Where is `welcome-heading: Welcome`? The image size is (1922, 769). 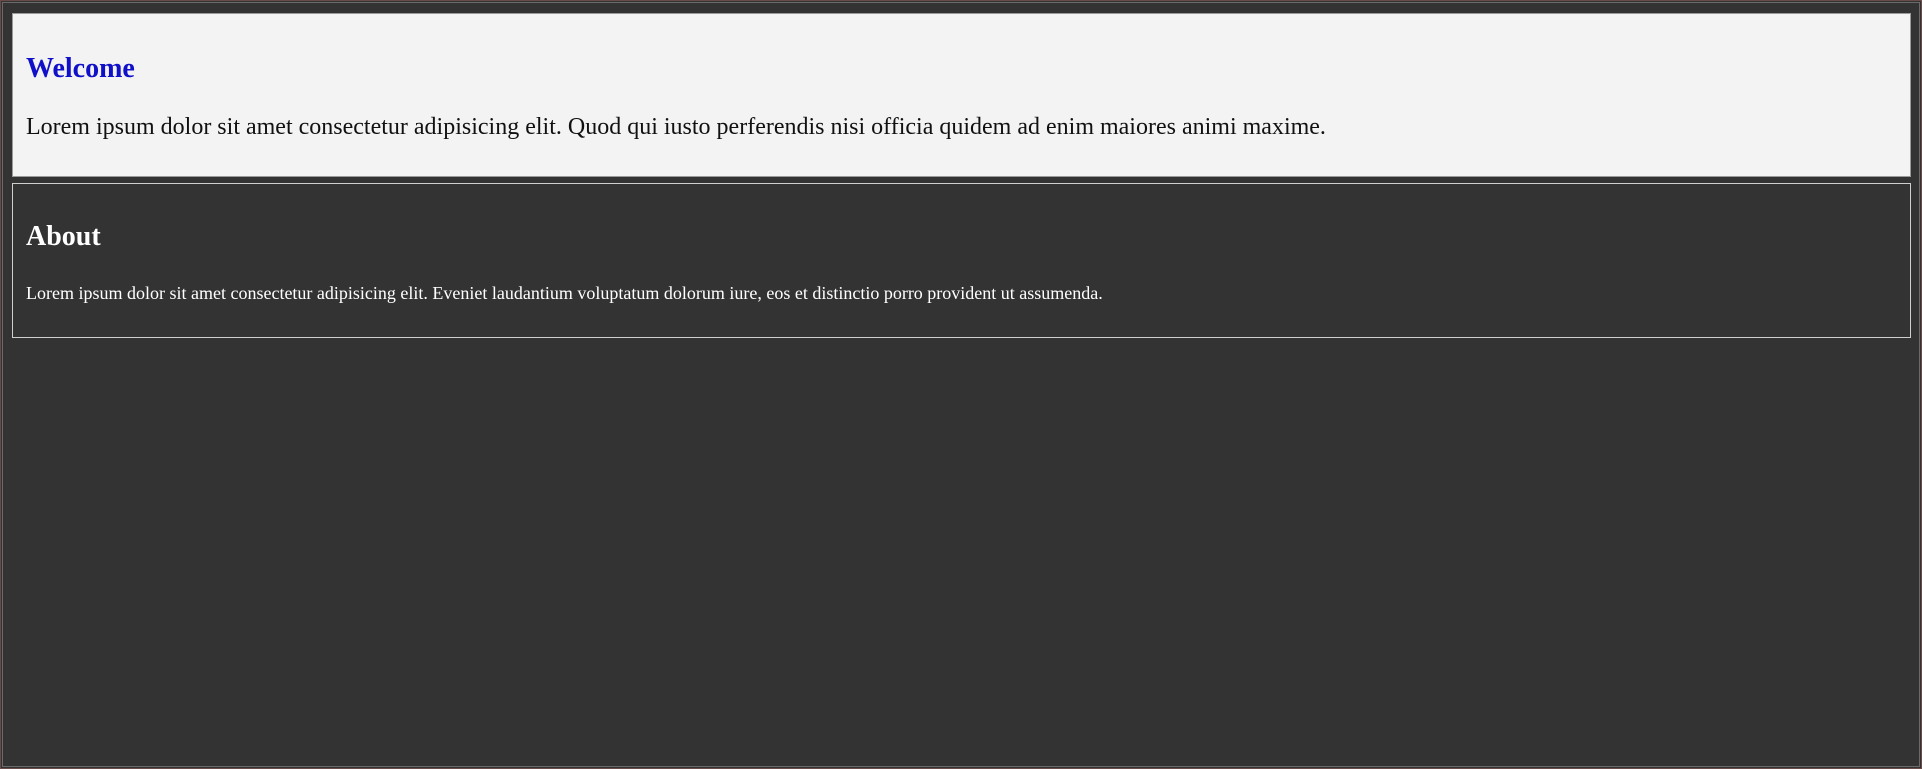 welcome-heading: Welcome is located at coordinates (80, 68).